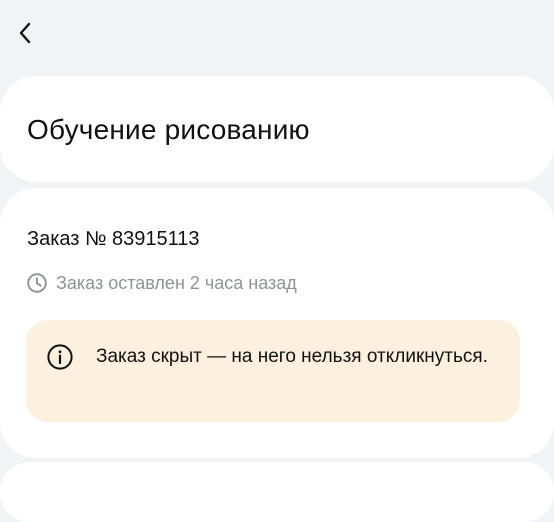  What do you see at coordinates (176, 282) in the screenshot?
I see `order-posted-label: Заказ оставлен 2 часа назад` at bounding box center [176, 282].